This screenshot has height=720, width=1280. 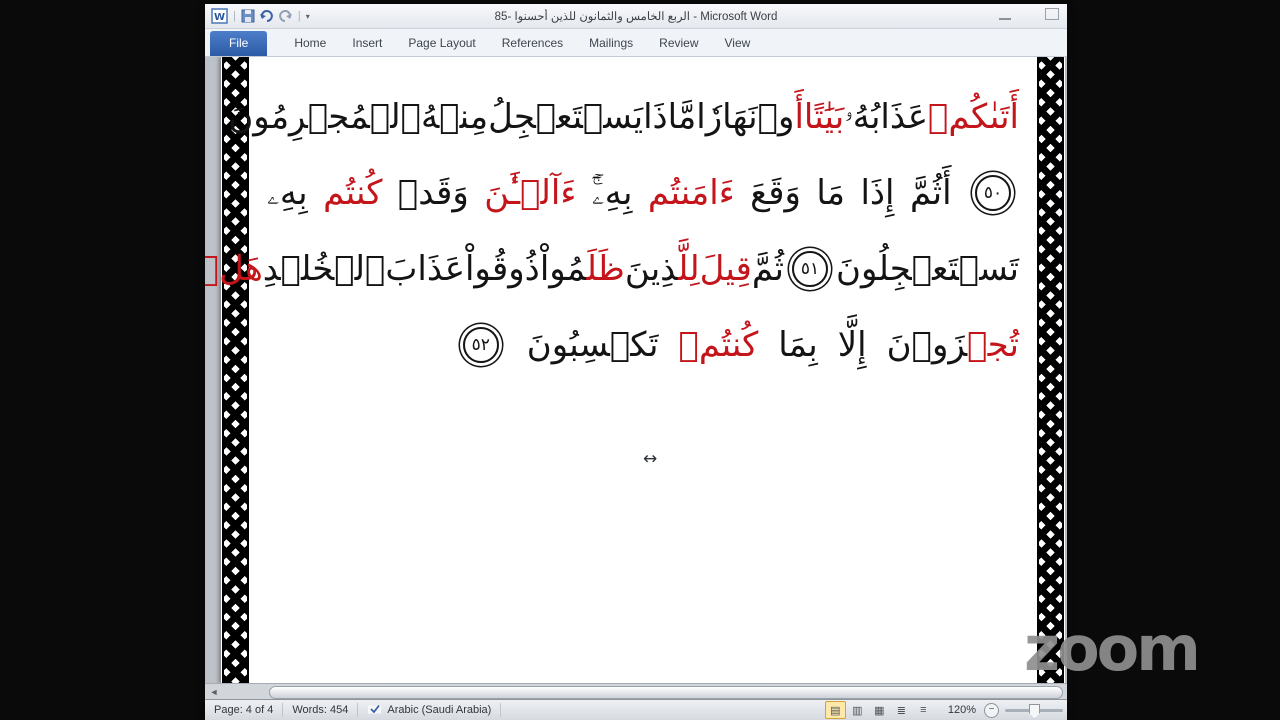 What do you see at coordinates (991, 710) in the screenshot?
I see `zoom-out-button: −` at bounding box center [991, 710].